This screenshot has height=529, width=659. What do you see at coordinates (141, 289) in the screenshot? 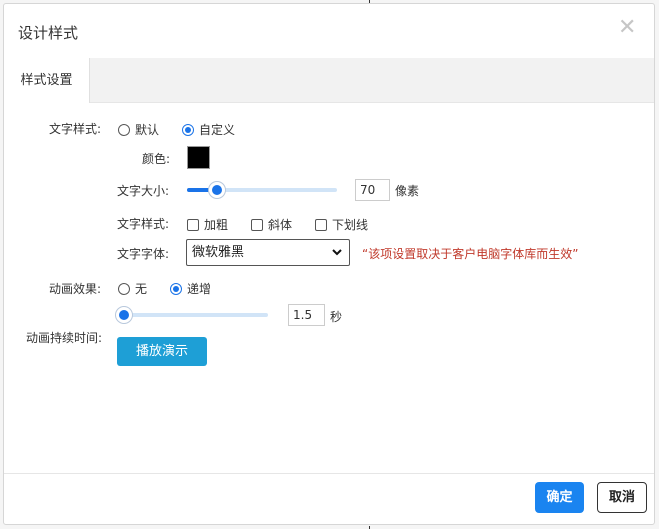
I see `radio-animation-none-label: 无` at bounding box center [141, 289].